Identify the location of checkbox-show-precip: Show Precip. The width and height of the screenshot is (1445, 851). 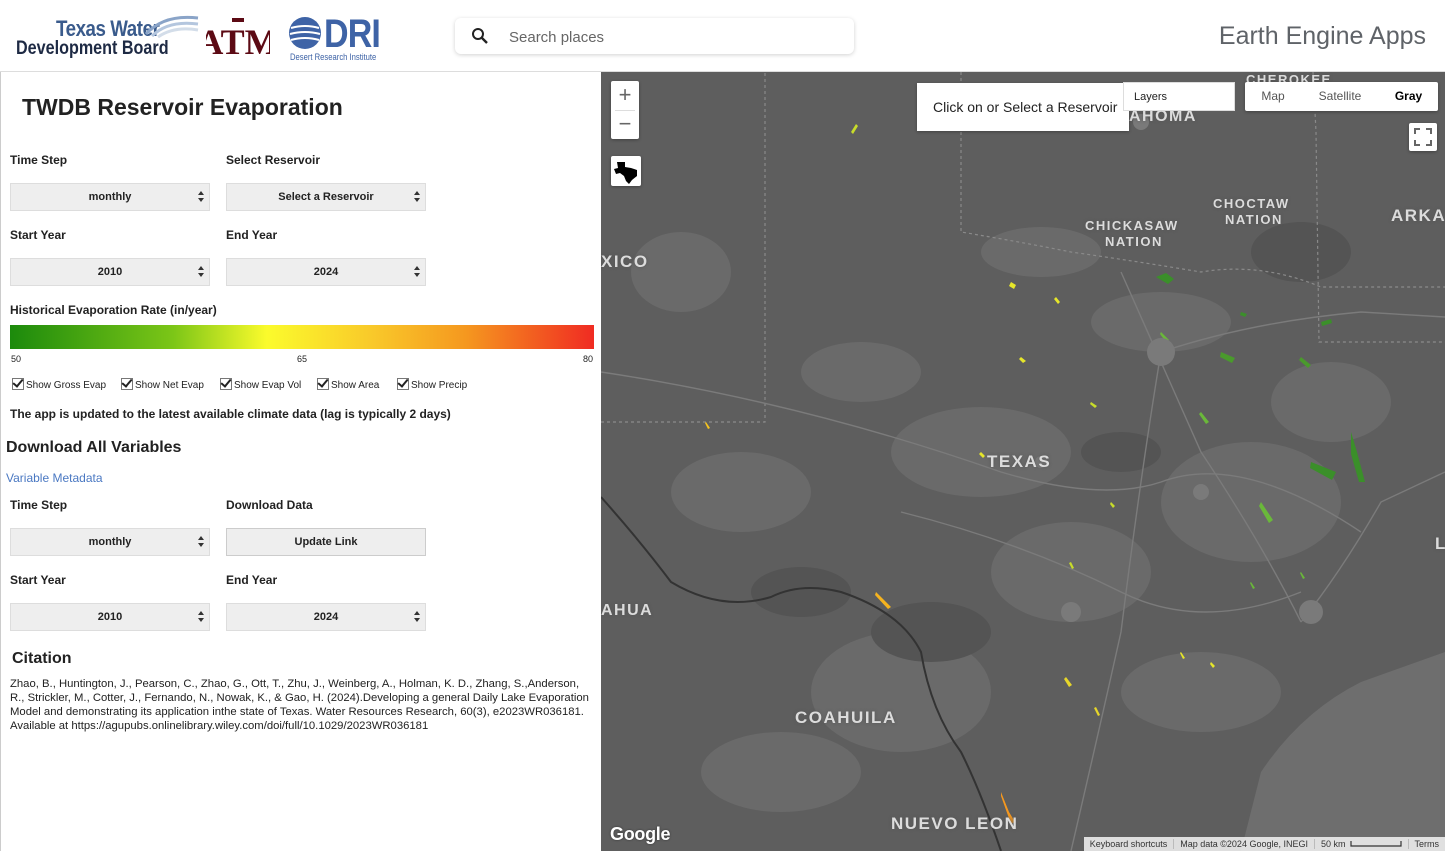
(432, 384).